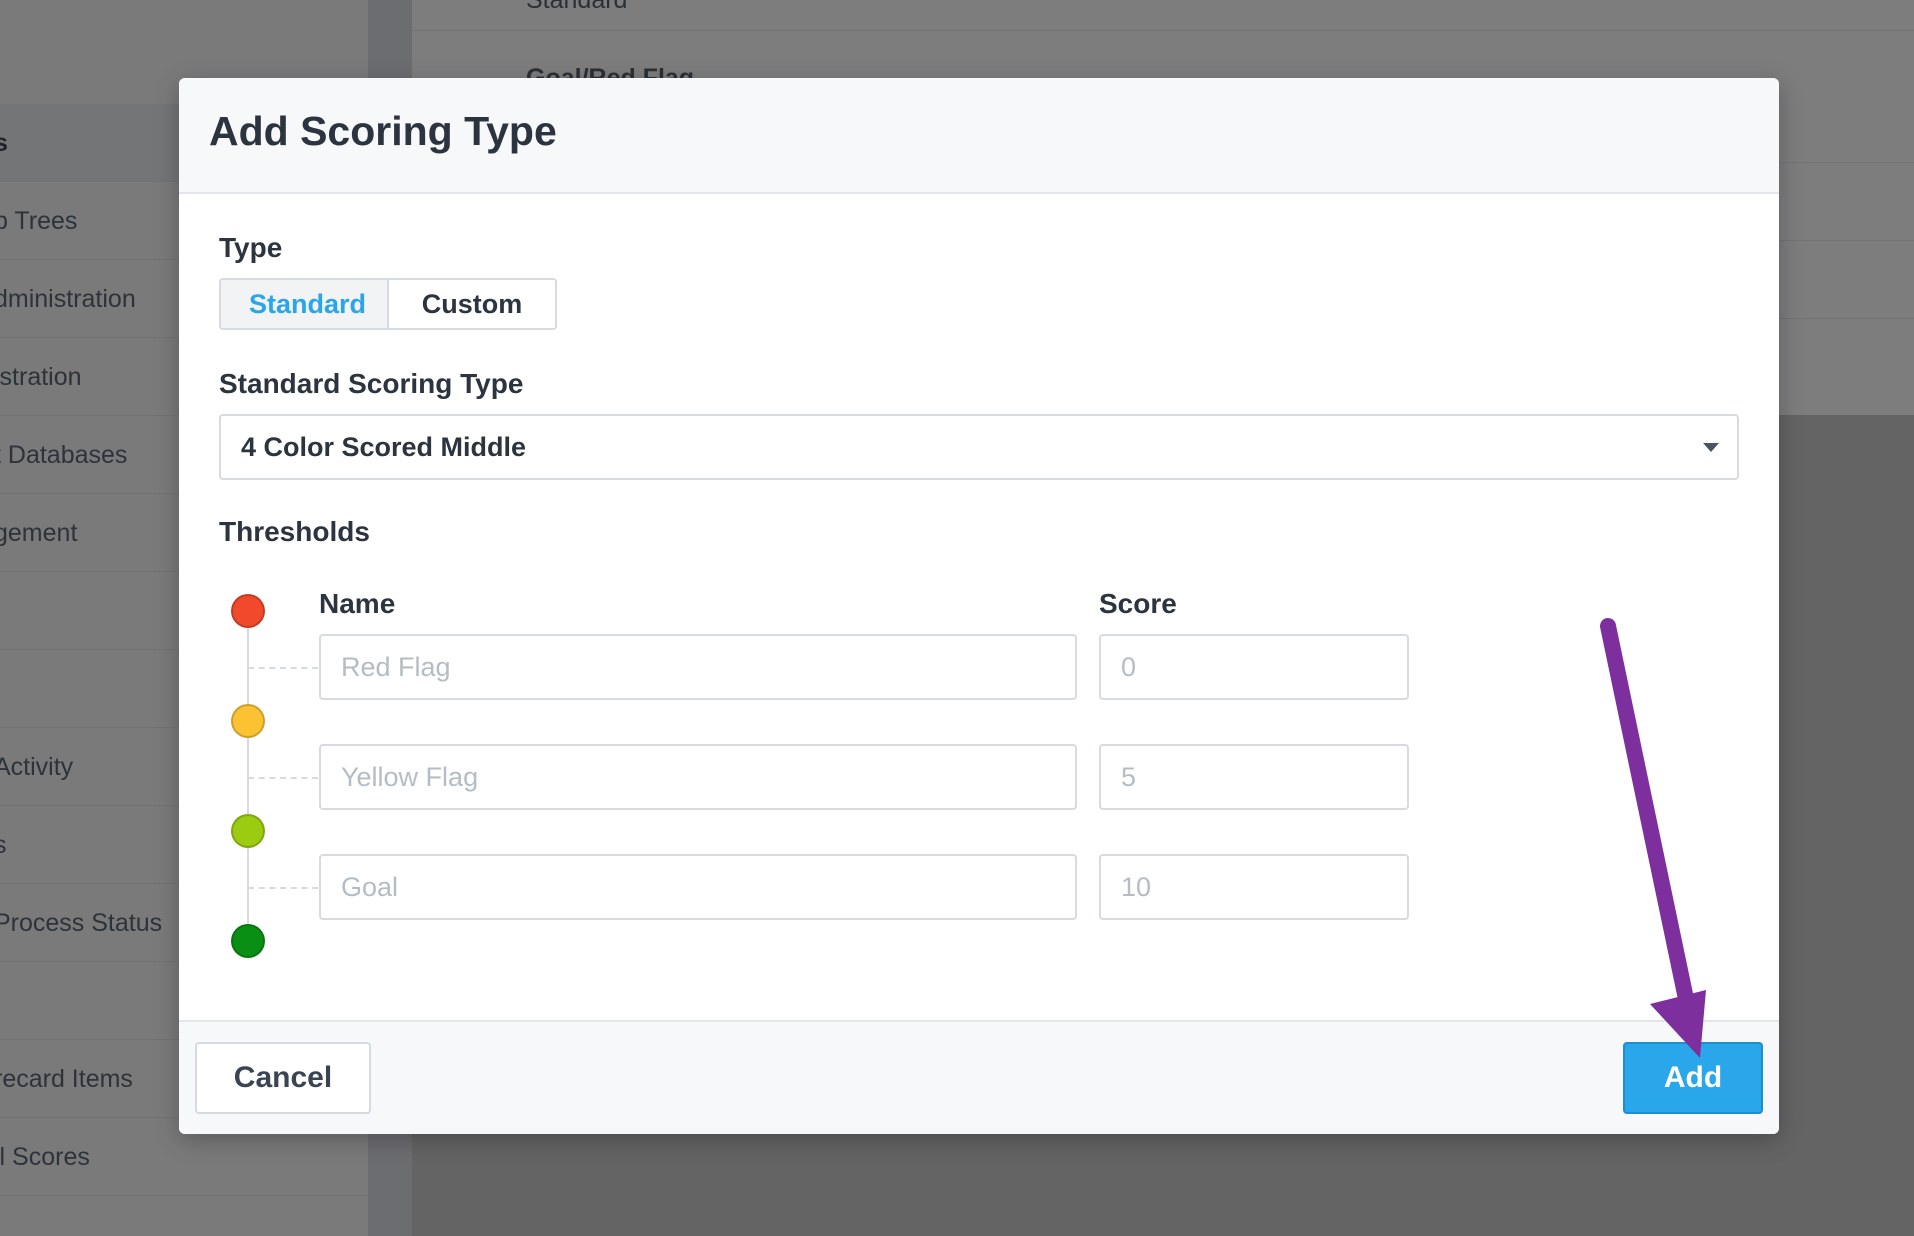 This screenshot has width=1914, height=1236. I want to click on threshold-score-input-goal, so click(1254, 887).